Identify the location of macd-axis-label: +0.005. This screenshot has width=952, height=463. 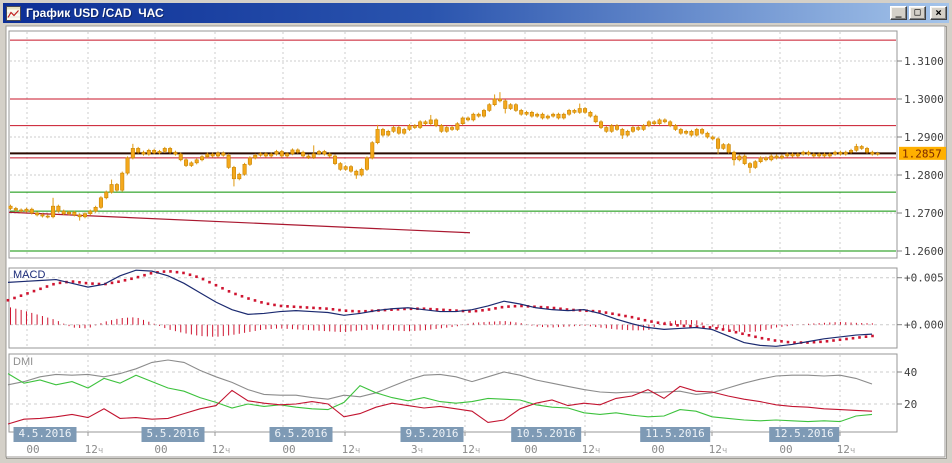
(924, 278).